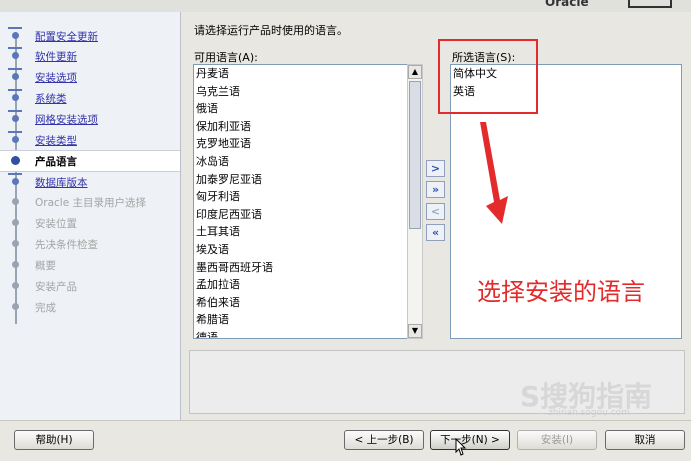 This screenshot has height=461, width=691. I want to click on step-label: 安装位置, so click(56, 224).